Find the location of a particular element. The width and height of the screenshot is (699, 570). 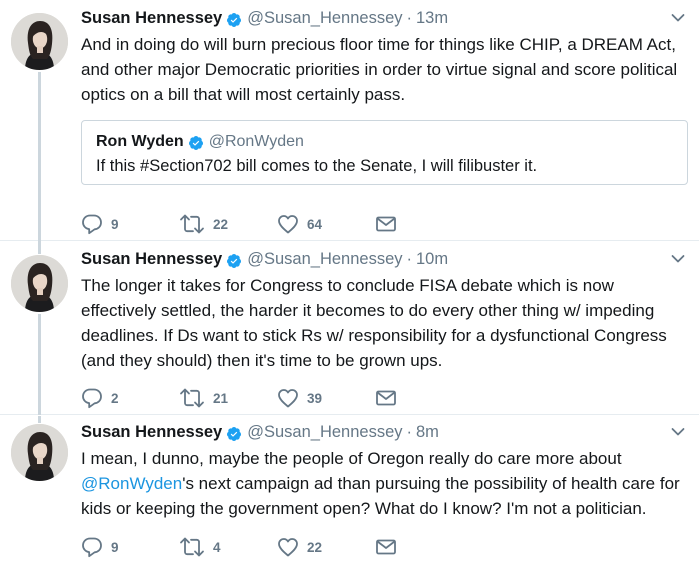

retweet-count: 22 is located at coordinates (221, 224).